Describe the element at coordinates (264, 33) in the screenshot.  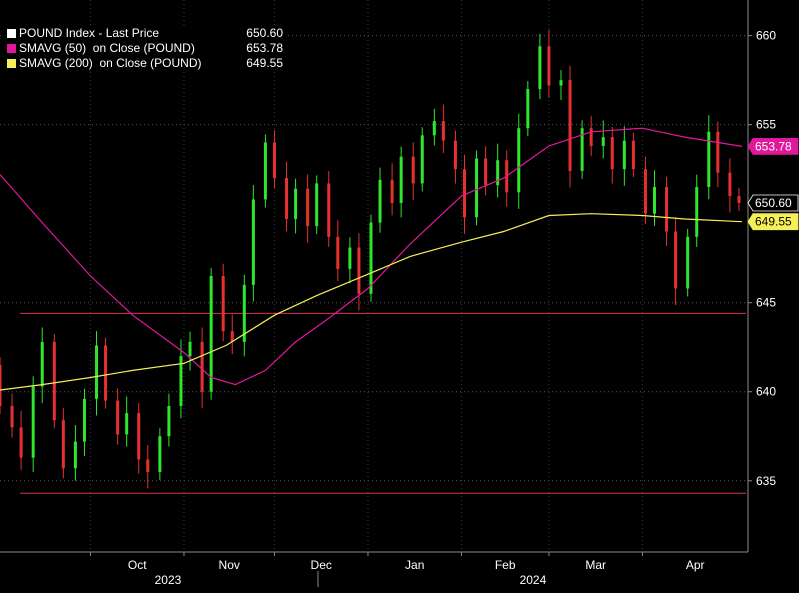
I see `legend-value-price: 650.60` at that location.